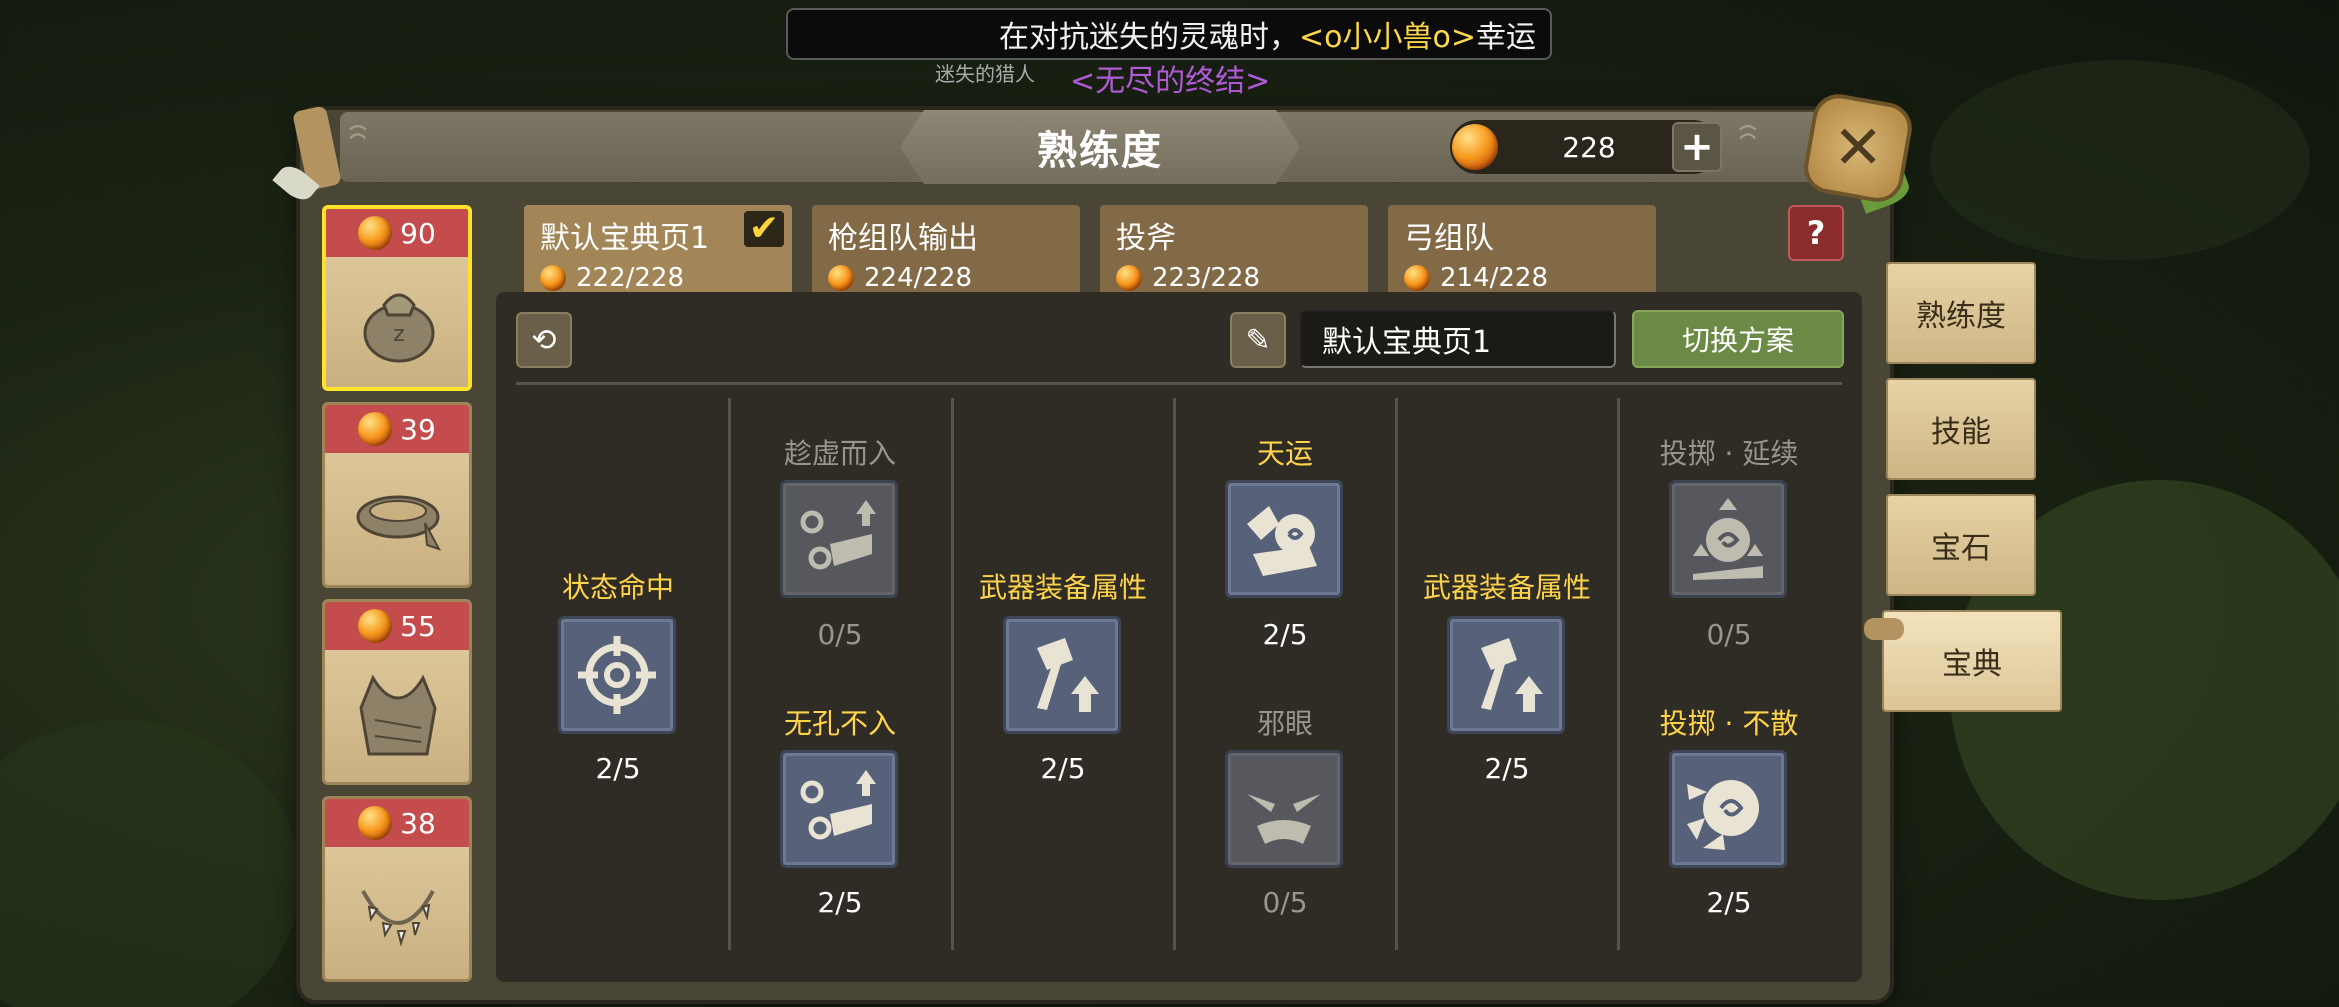  I want to click on item-cost: 39, so click(418, 429).